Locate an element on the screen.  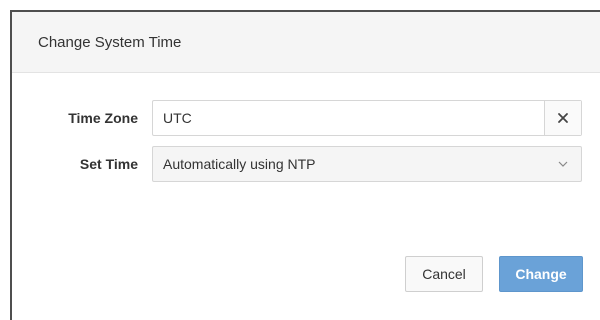
time-zone-row: Time Zone UTC is located at coordinates (306, 118).